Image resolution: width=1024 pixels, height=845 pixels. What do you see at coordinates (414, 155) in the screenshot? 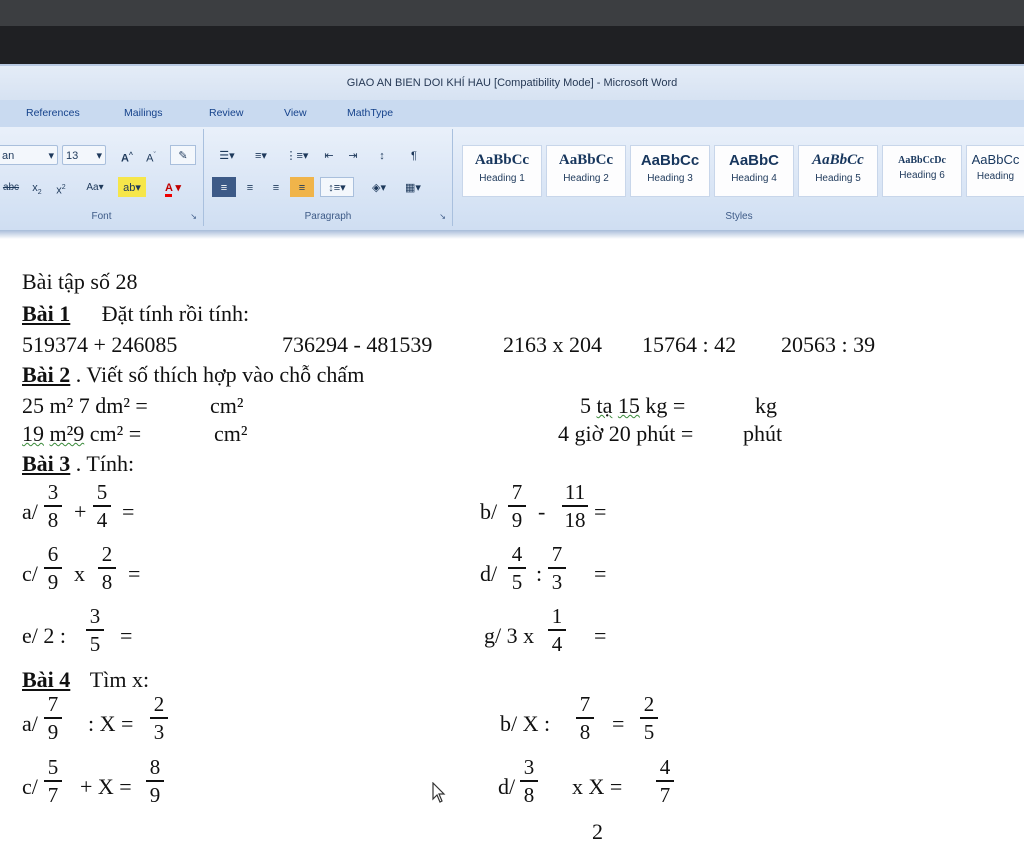
I see `show-marks-icon: ¶` at bounding box center [414, 155].